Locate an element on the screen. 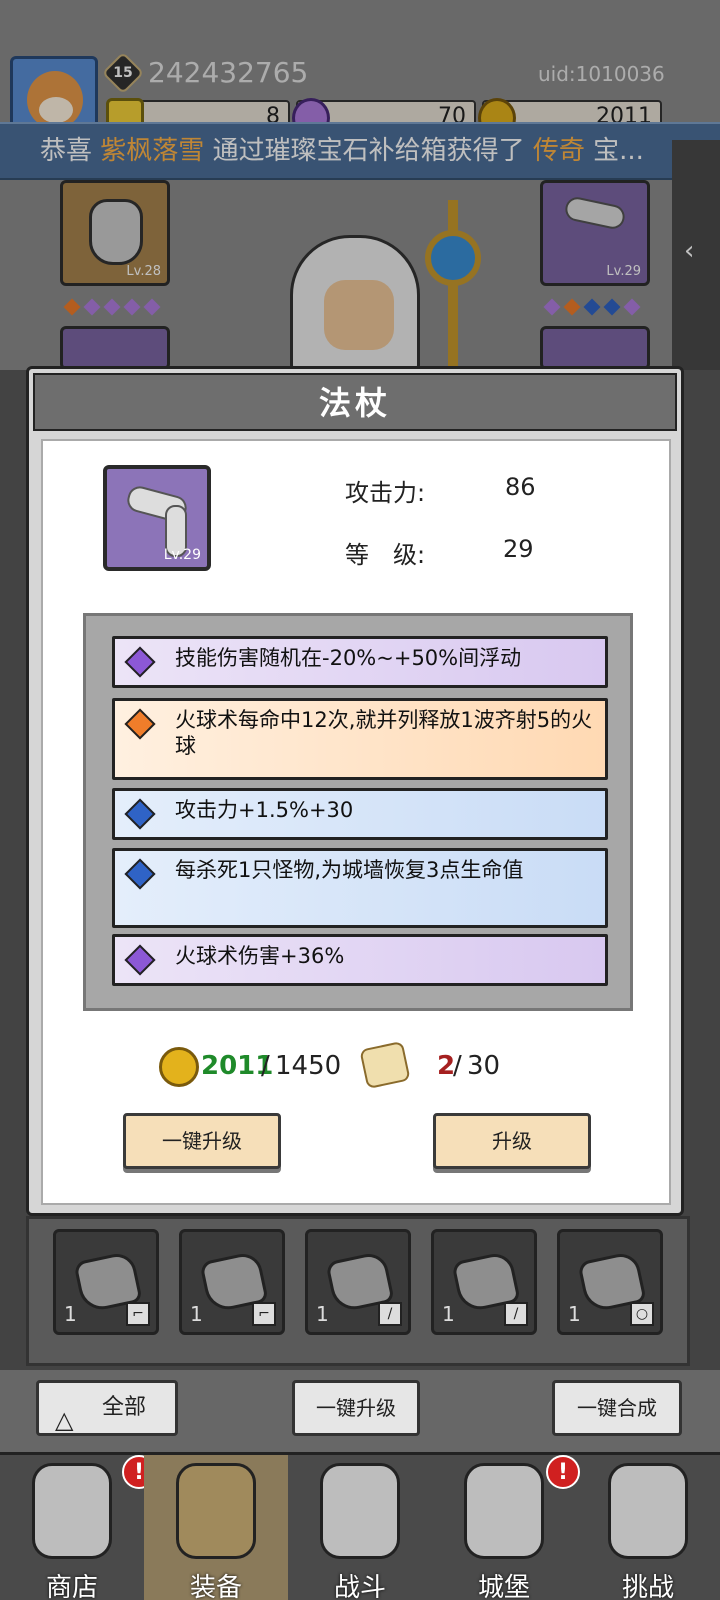 Image resolution: width=720 pixels, height=1600 pixels. nav-battle: 战斗 is located at coordinates (360, 1527).